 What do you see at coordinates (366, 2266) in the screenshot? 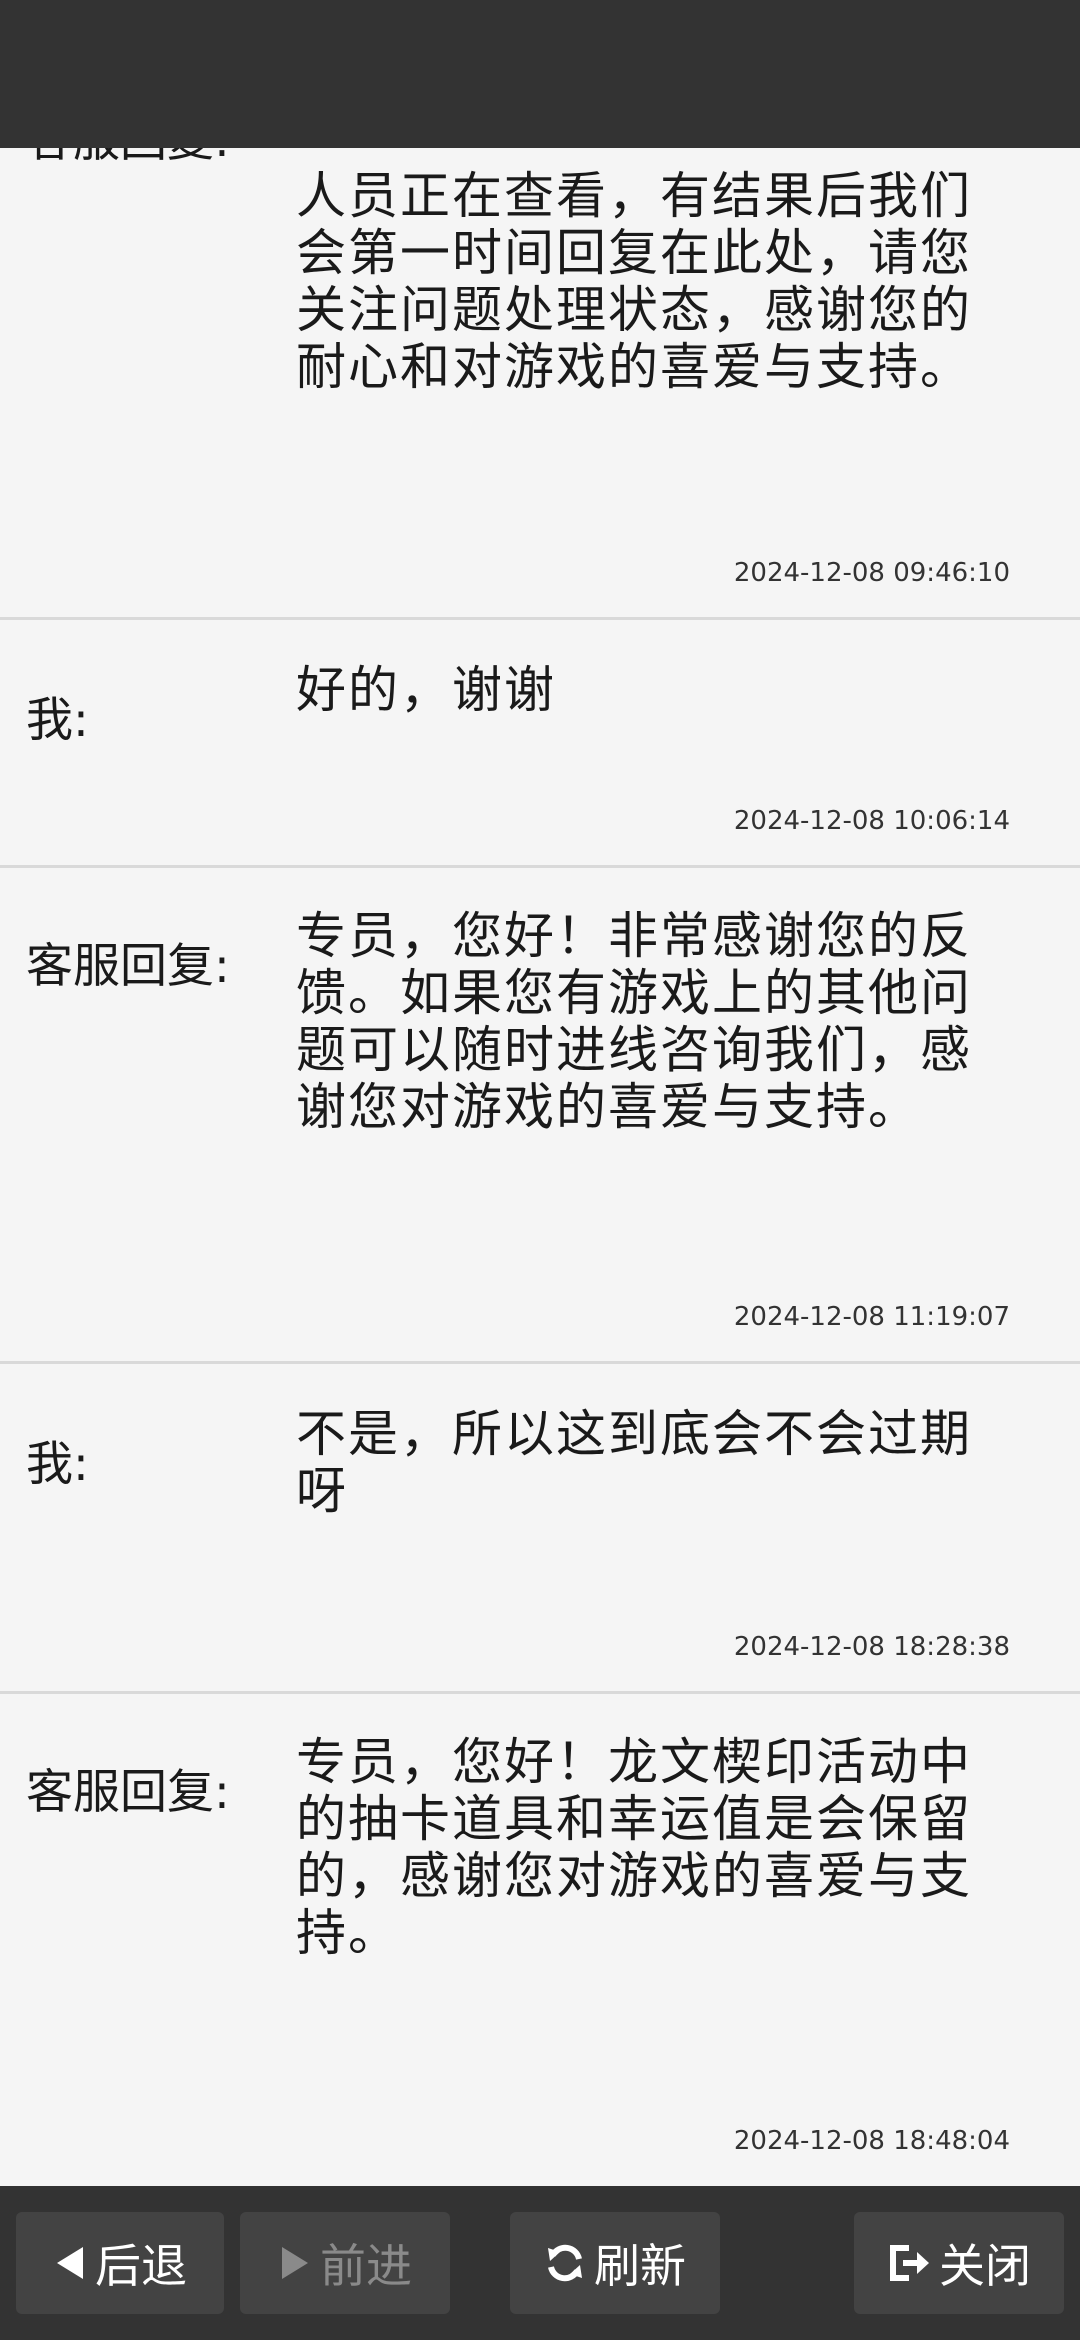
I see `forward-label: 前进` at bounding box center [366, 2266].